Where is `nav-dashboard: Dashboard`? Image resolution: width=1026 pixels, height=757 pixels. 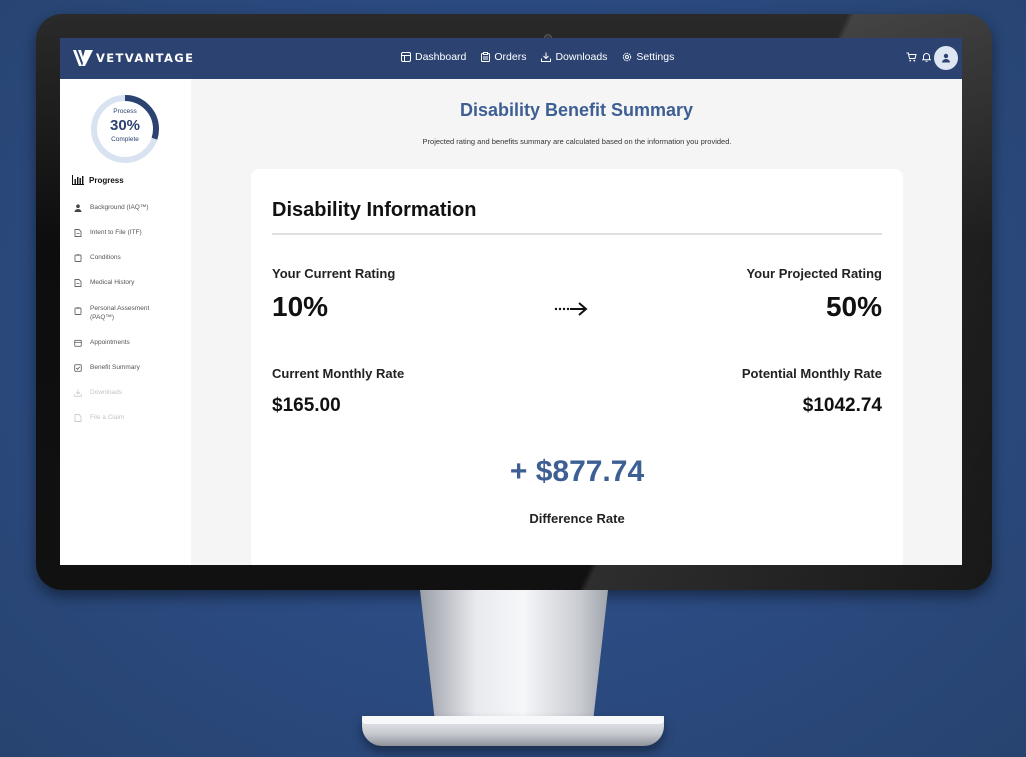 nav-dashboard: Dashboard is located at coordinates (433, 57).